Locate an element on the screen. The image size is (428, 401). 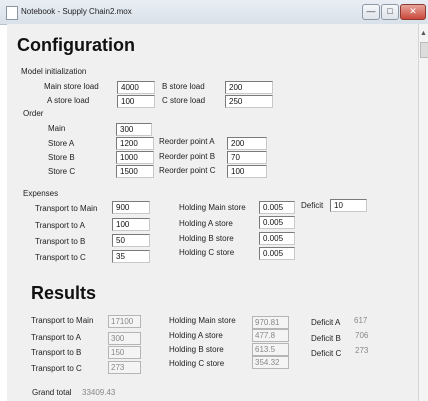
a-store-load-label: A store load is located at coordinates (68, 100).